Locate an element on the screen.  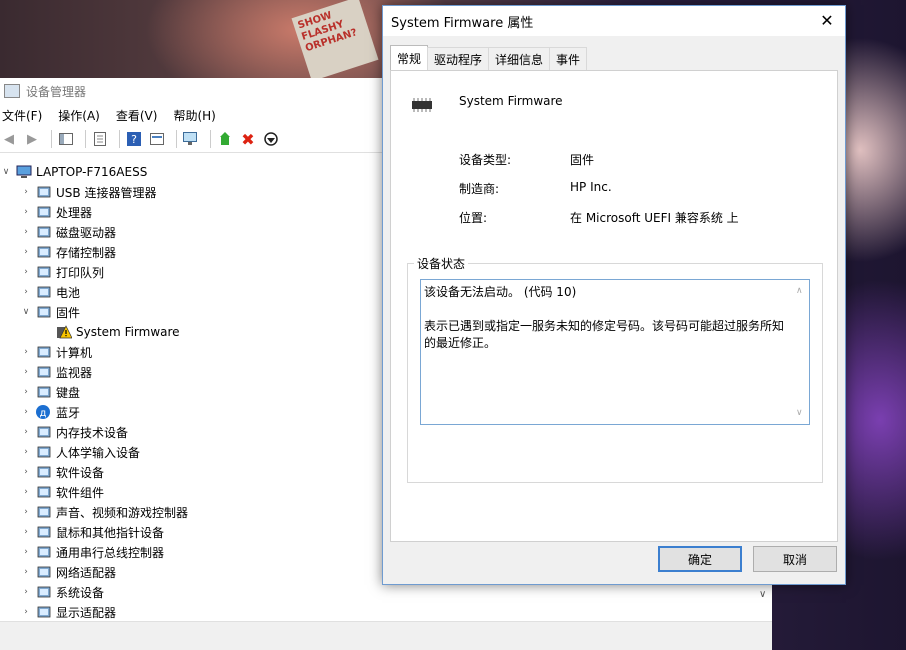
tree-item-label: 磁盘驱动器 is located at coordinates (86, 232).